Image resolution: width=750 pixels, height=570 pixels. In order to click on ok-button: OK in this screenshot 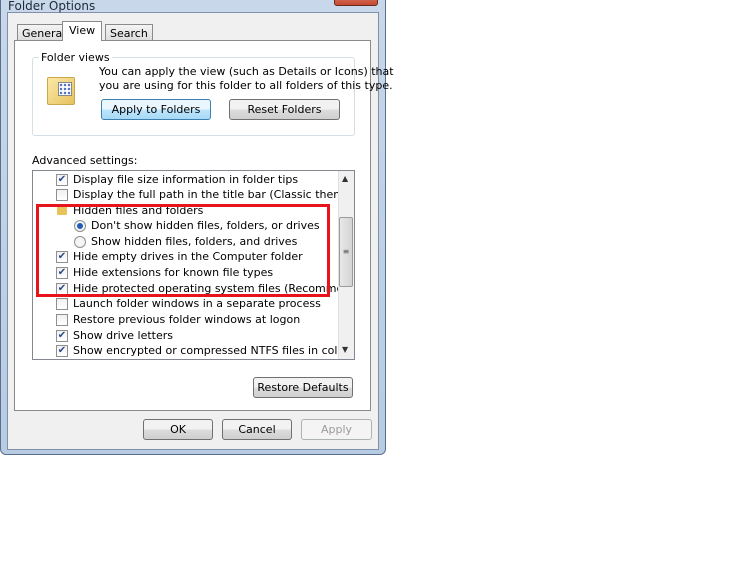, I will do `click(178, 429)`.